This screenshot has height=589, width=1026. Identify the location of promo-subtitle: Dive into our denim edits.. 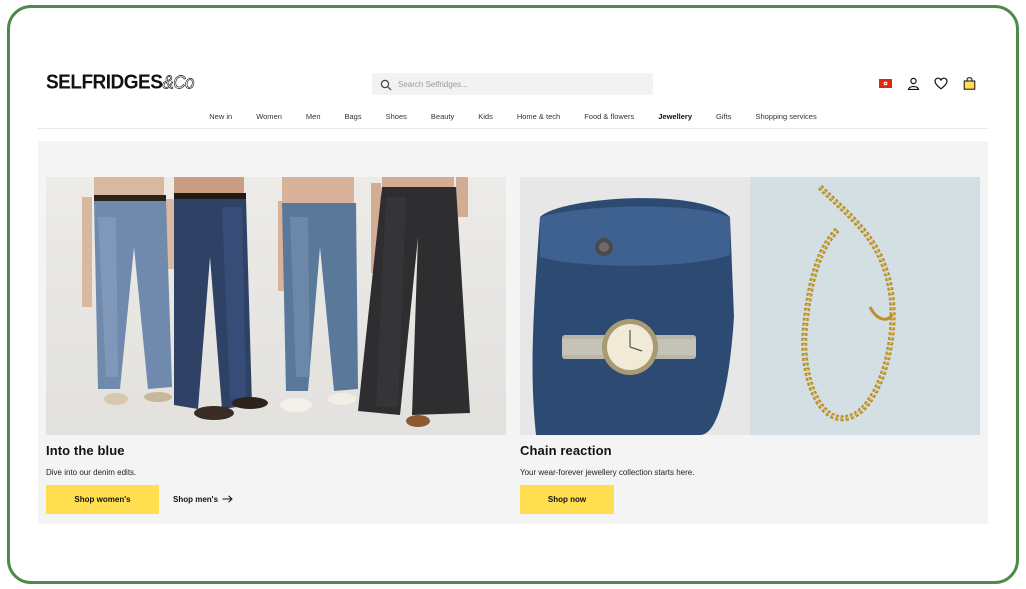
(91, 472).